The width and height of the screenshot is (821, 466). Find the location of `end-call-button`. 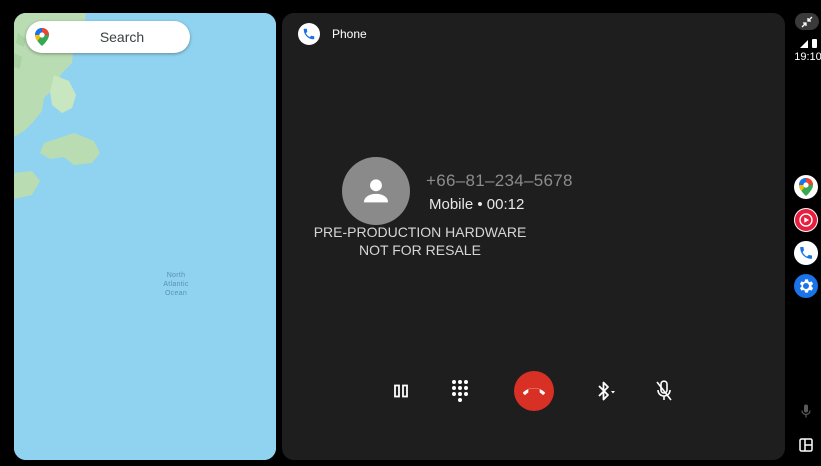

end-call-button is located at coordinates (534, 391).